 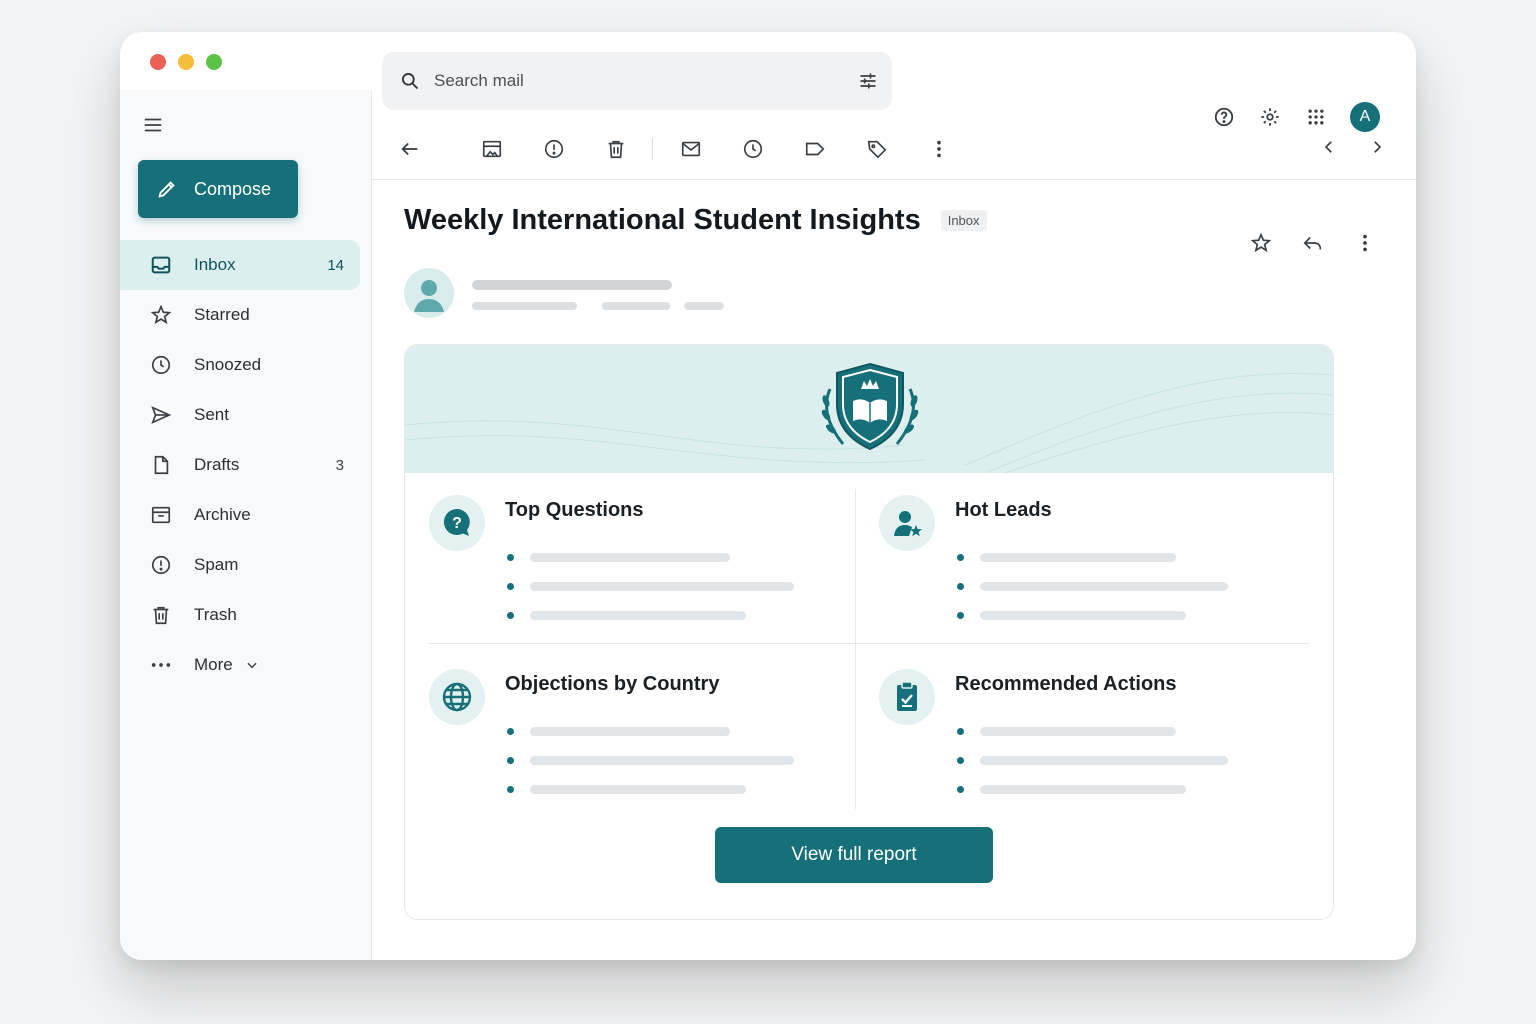 I want to click on message-actions, so click(x=1313, y=243).